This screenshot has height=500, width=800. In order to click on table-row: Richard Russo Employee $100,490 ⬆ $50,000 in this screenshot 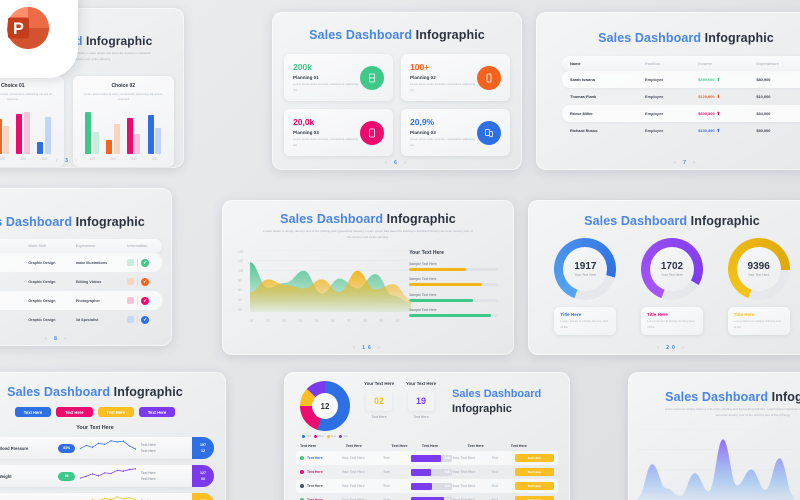, I will do `click(681, 130)`.